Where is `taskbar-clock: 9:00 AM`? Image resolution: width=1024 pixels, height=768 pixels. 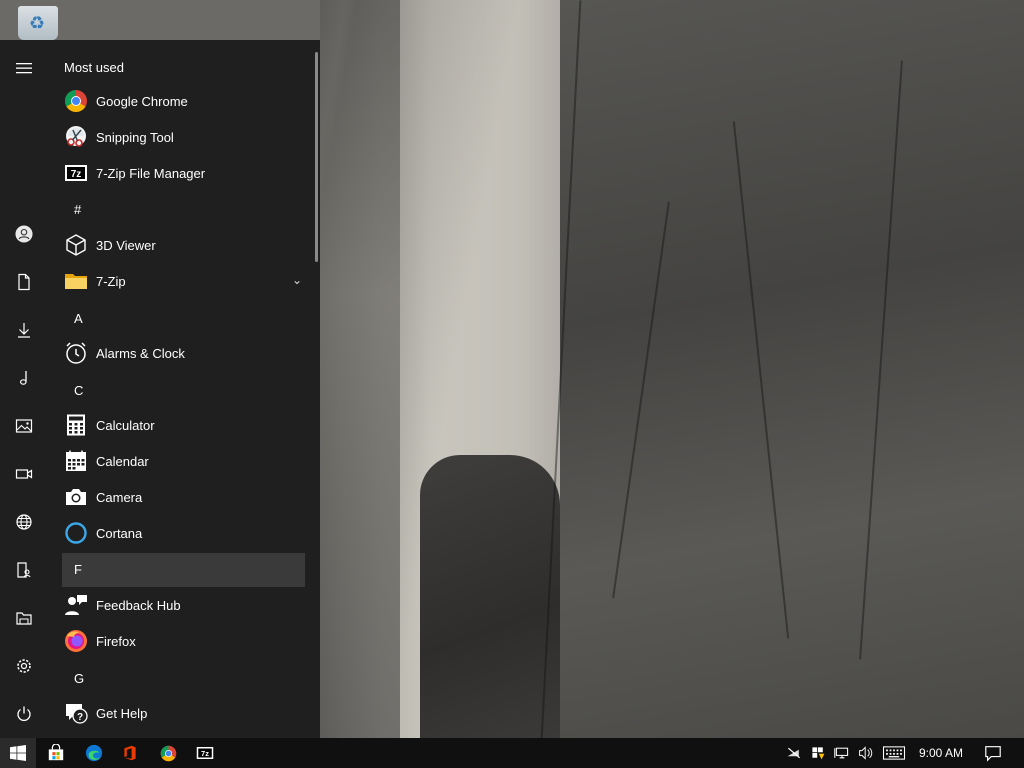
taskbar-clock: 9:00 AM is located at coordinates (941, 753).